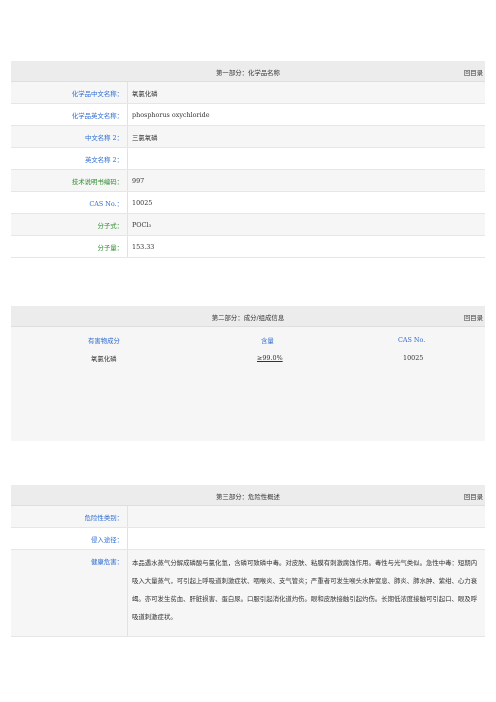 This screenshot has height=702, width=496. I want to click on field-value: 三氯氧磷, so click(145, 138).